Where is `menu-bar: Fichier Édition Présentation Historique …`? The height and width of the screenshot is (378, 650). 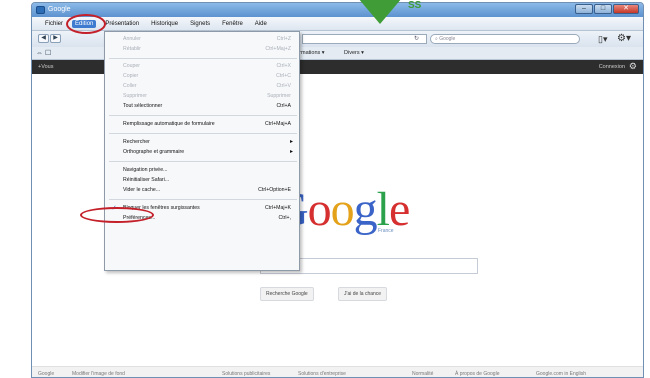
menu-bar: Fichier Édition Présentation Historique … is located at coordinates (337, 24).